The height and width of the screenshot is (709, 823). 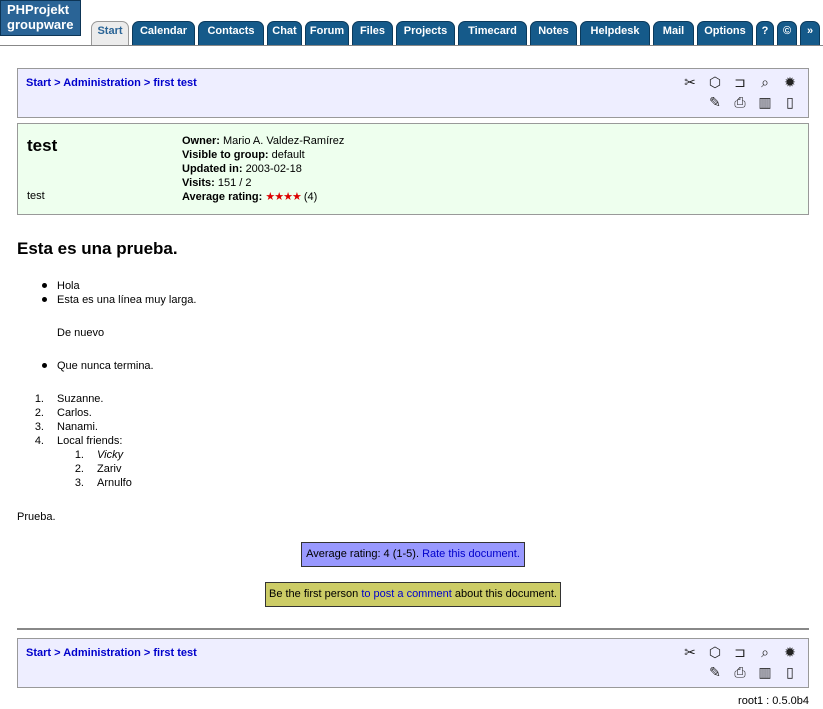 I want to click on ordered-number: 1., so click(x=39, y=399).